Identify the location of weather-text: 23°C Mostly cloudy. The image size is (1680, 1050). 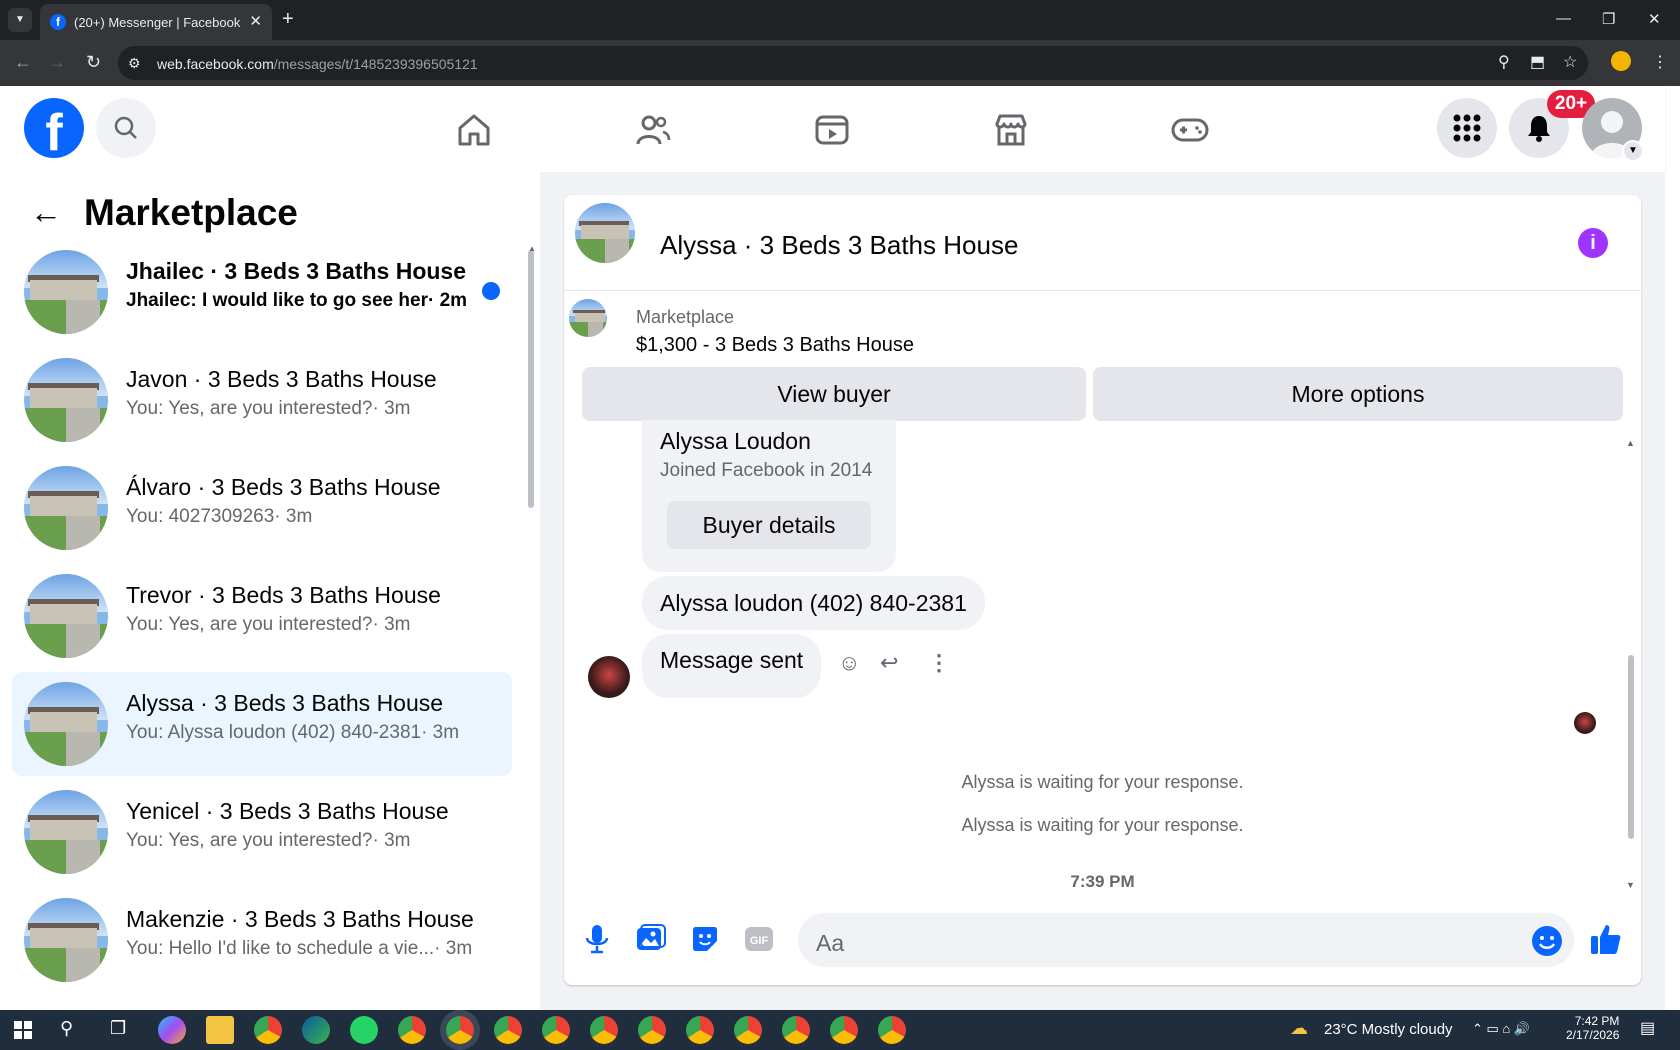
(1388, 1029).